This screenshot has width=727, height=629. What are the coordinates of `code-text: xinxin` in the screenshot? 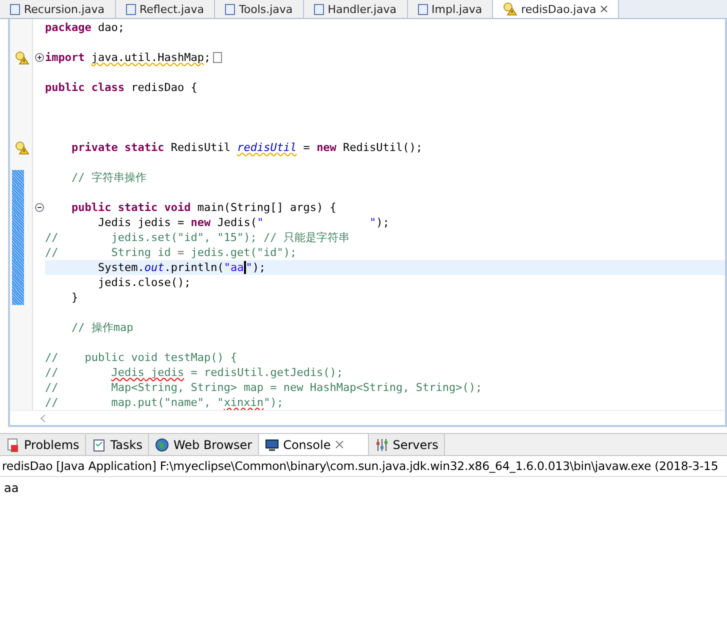 It's located at (244, 402).